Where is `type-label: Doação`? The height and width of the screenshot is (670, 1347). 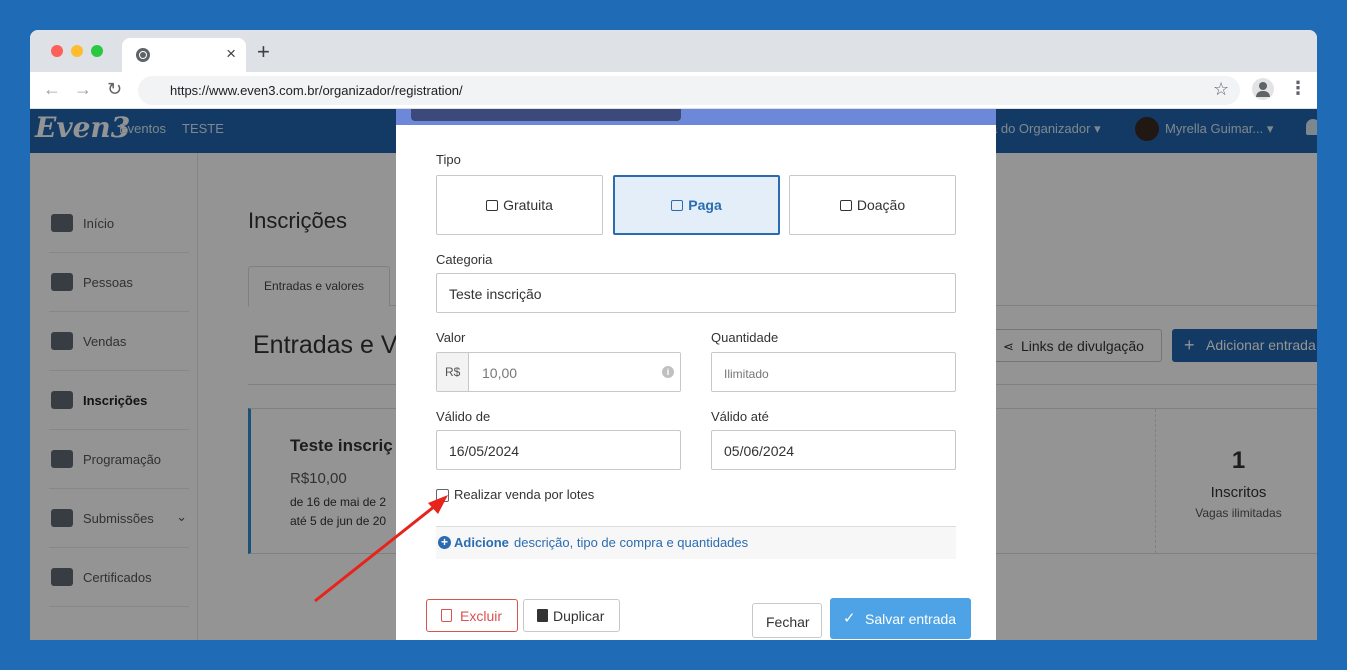 type-label: Doação is located at coordinates (881, 205).